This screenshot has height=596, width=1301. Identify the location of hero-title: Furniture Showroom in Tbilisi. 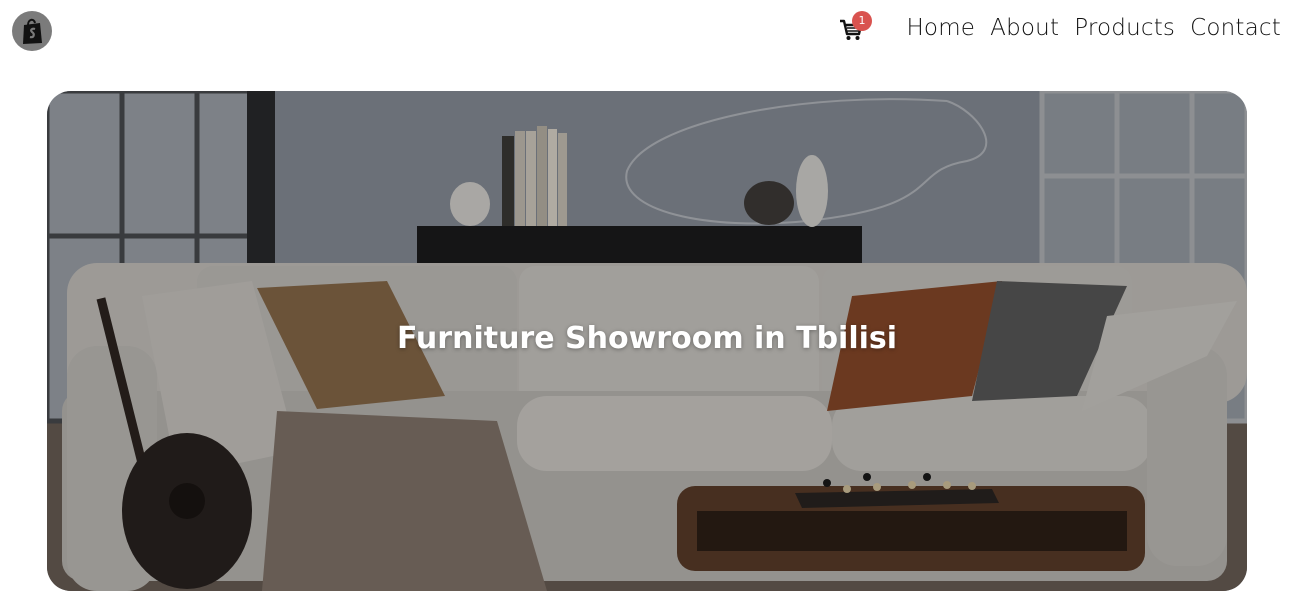
(647, 338).